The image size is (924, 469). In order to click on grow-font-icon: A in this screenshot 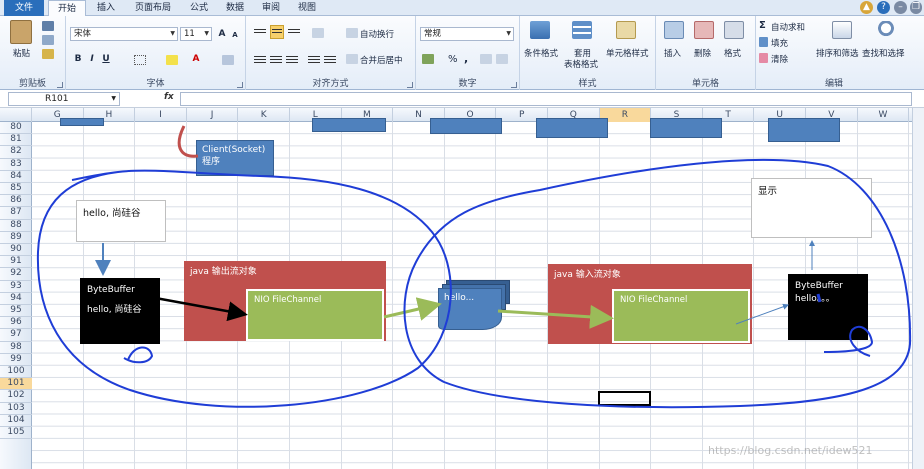, I will do `click(222, 34)`.